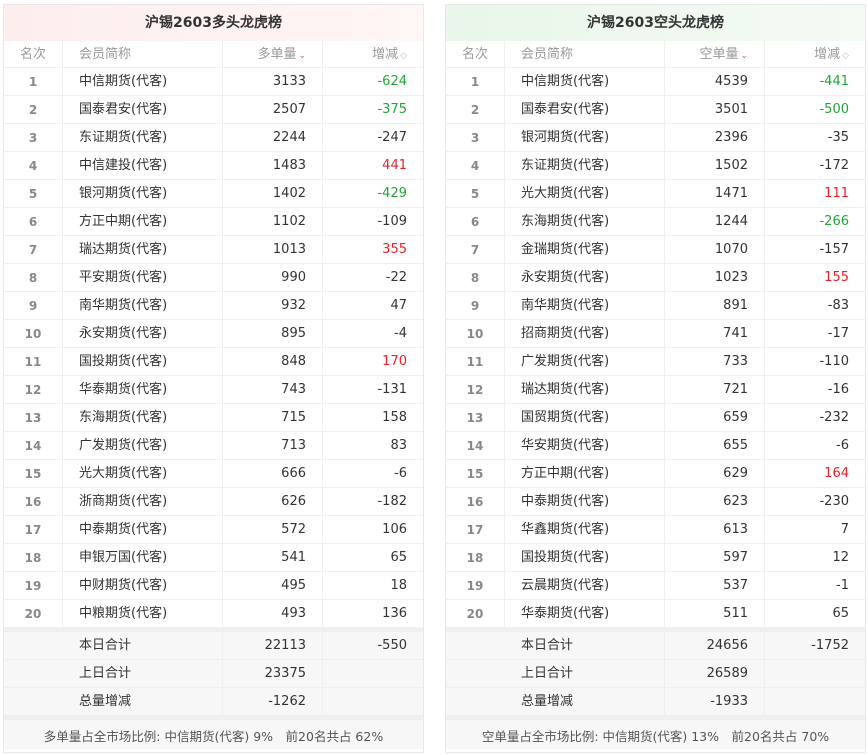 This screenshot has width=868, height=755. I want to click on member-name: 中财期货(代客), so click(143, 585).